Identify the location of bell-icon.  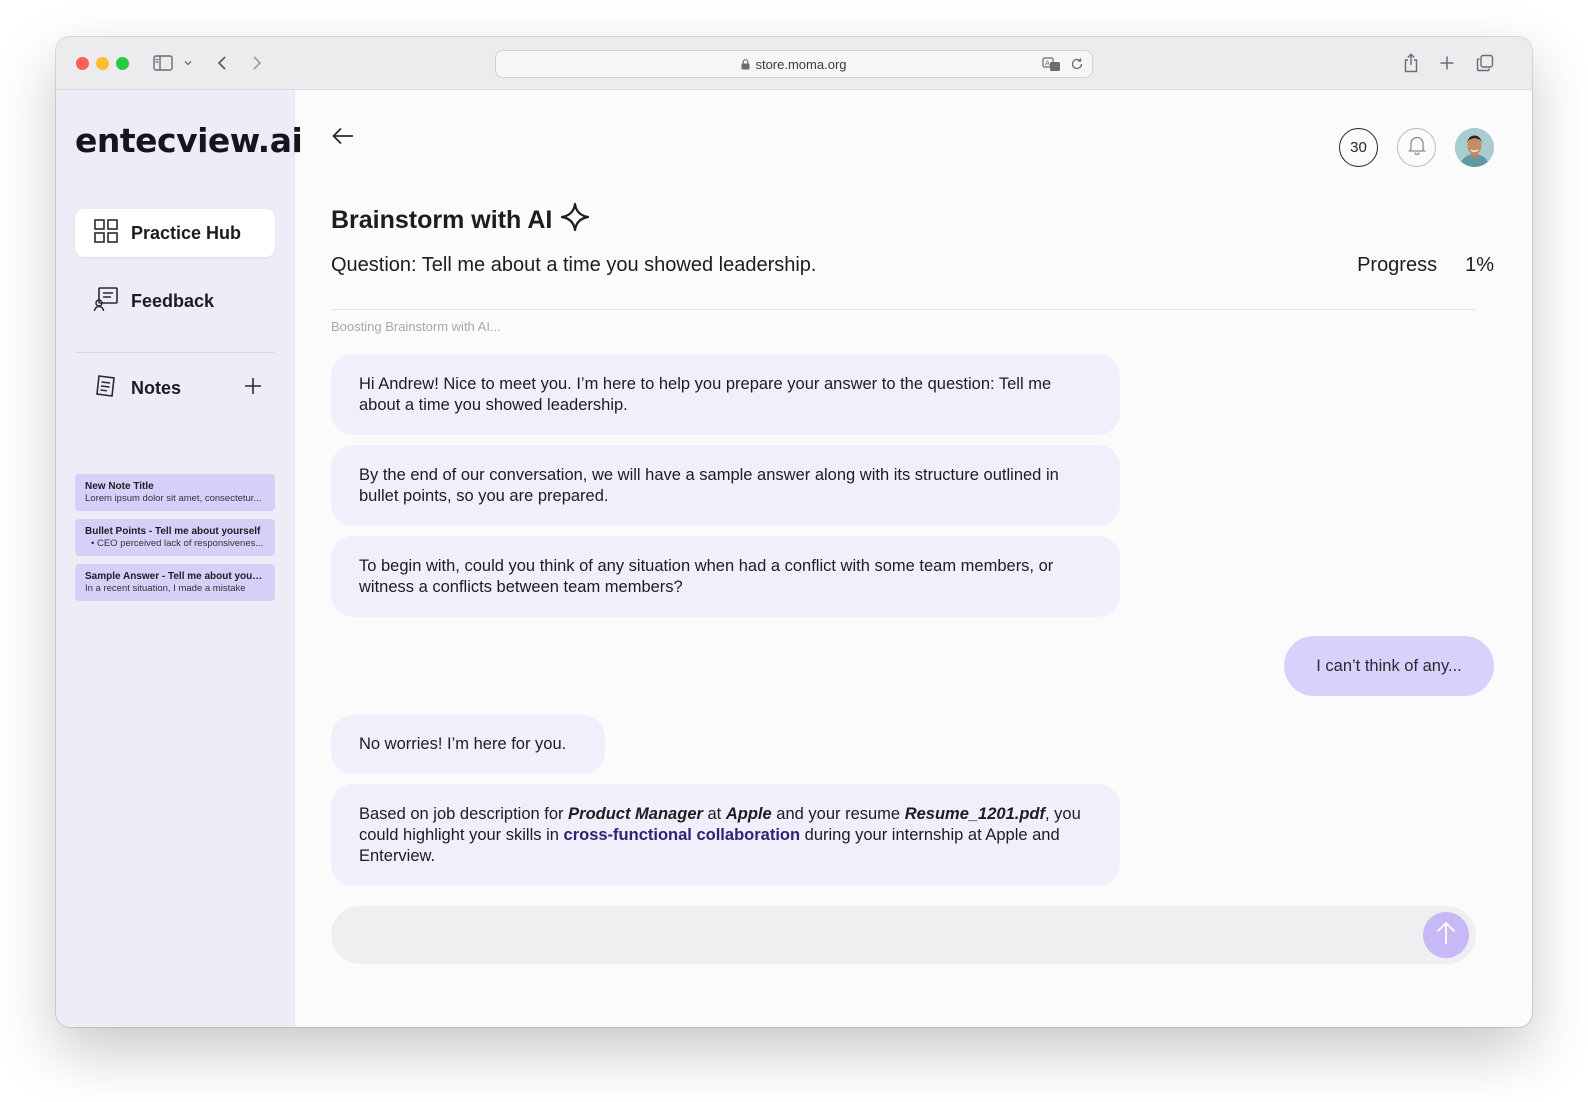
(1416, 147).